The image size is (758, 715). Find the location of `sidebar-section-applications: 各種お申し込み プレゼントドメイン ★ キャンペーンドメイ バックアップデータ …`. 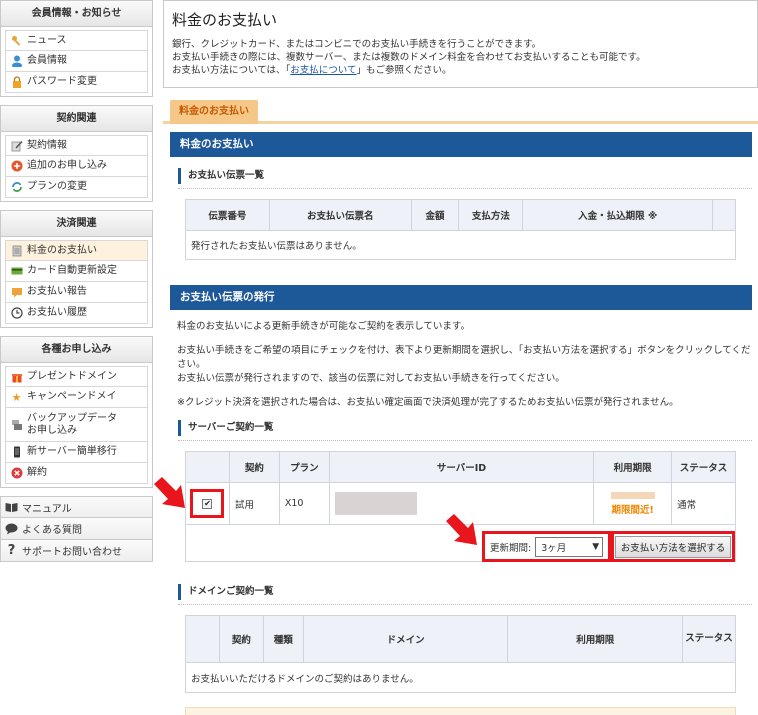

sidebar-section-applications: 各種お申し込み プレゼントドメイン ★ キャンペーンドメイ バックアップデータ … is located at coordinates (76, 412).